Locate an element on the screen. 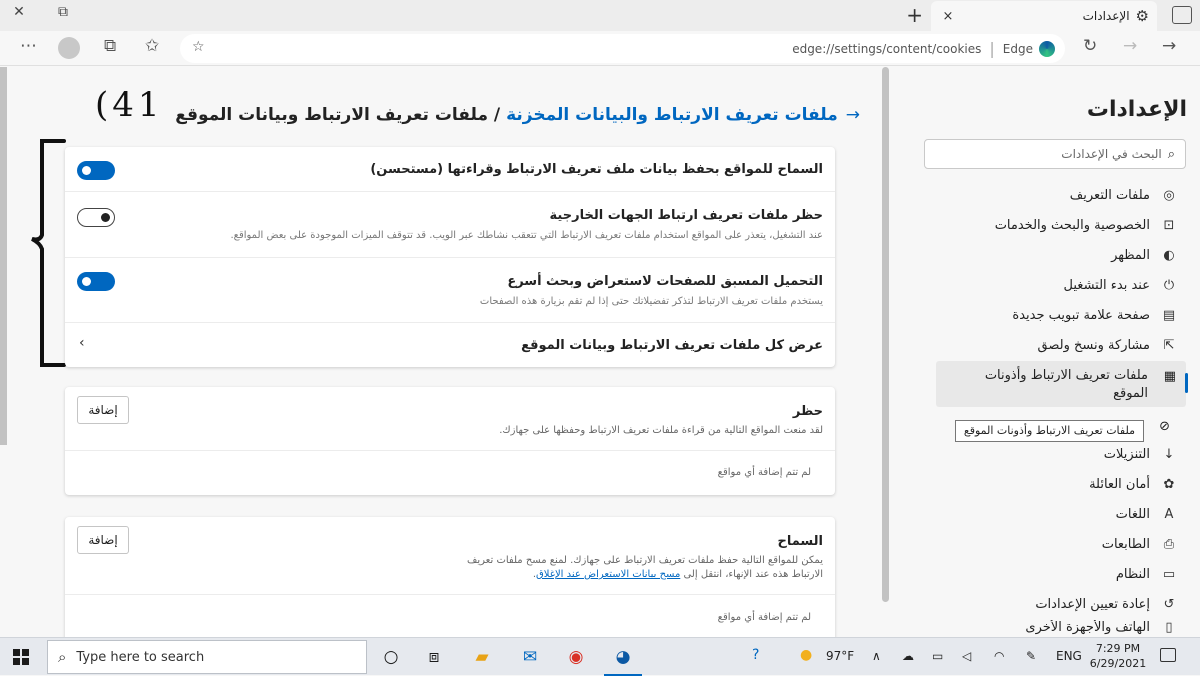 This screenshot has height=676, width=1200. divider is located at coordinates (450, 594).